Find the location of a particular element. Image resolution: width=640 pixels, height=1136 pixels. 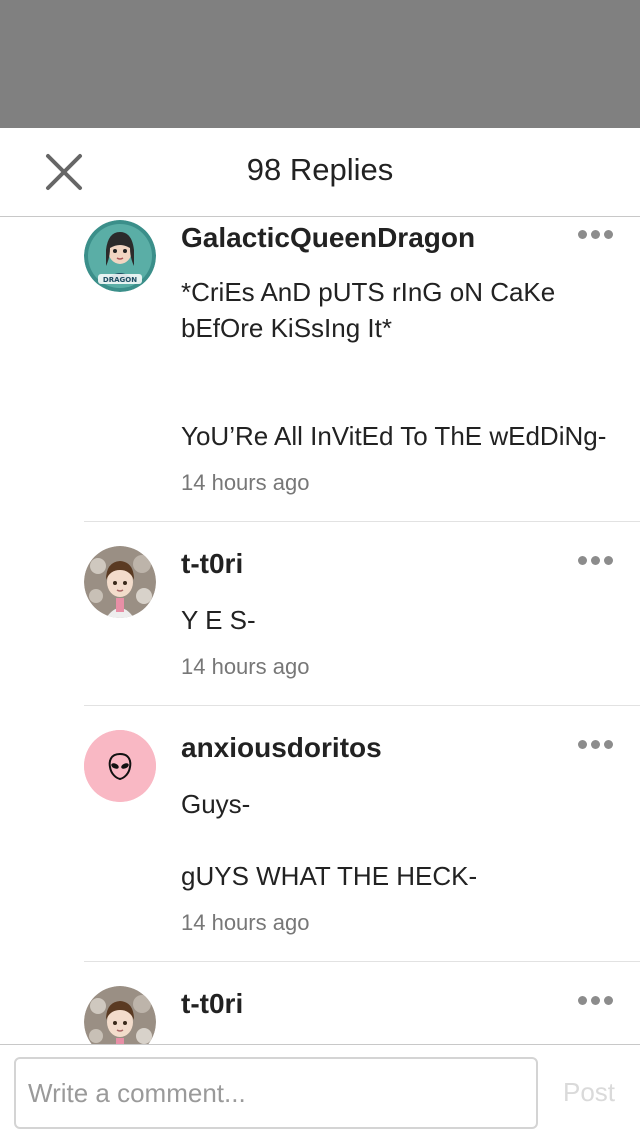

replies-header: 98 Replies is located at coordinates (320, 172).